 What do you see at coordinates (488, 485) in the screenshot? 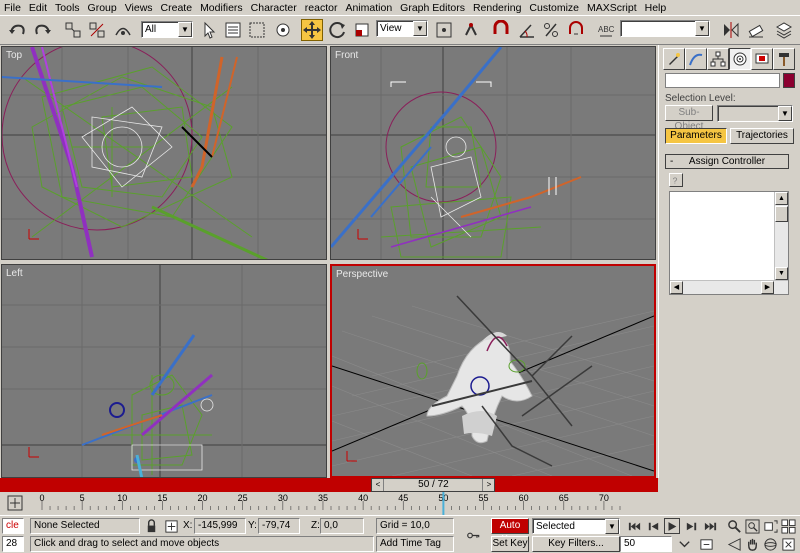
I see `time-slider-next-icon: >` at bounding box center [488, 485].